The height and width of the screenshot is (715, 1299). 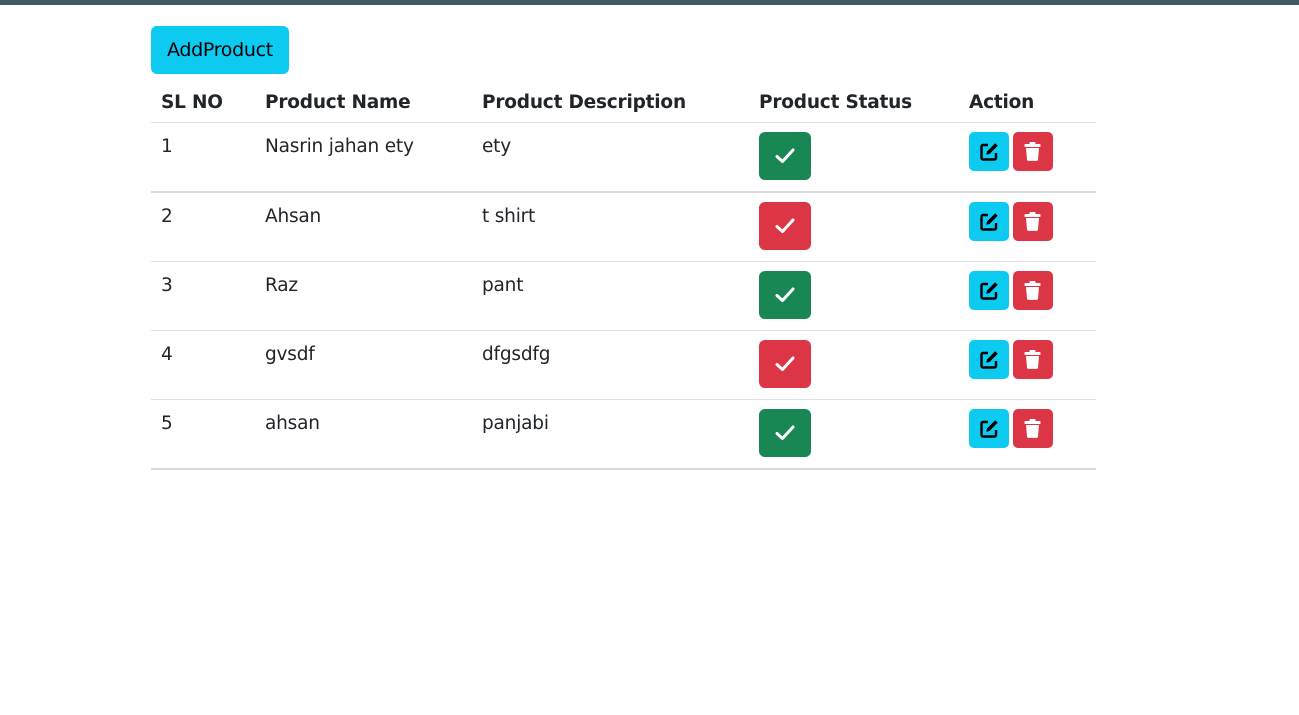 What do you see at coordinates (1027, 102) in the screenshot?
I see `header-action: Action` at bounding box center [1027, 102].